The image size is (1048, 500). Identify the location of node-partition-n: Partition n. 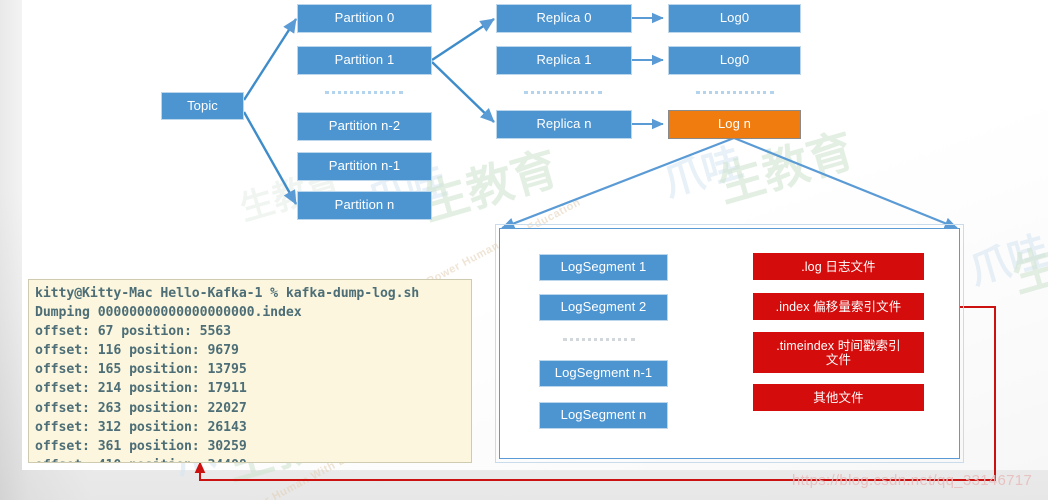
(364, 205).